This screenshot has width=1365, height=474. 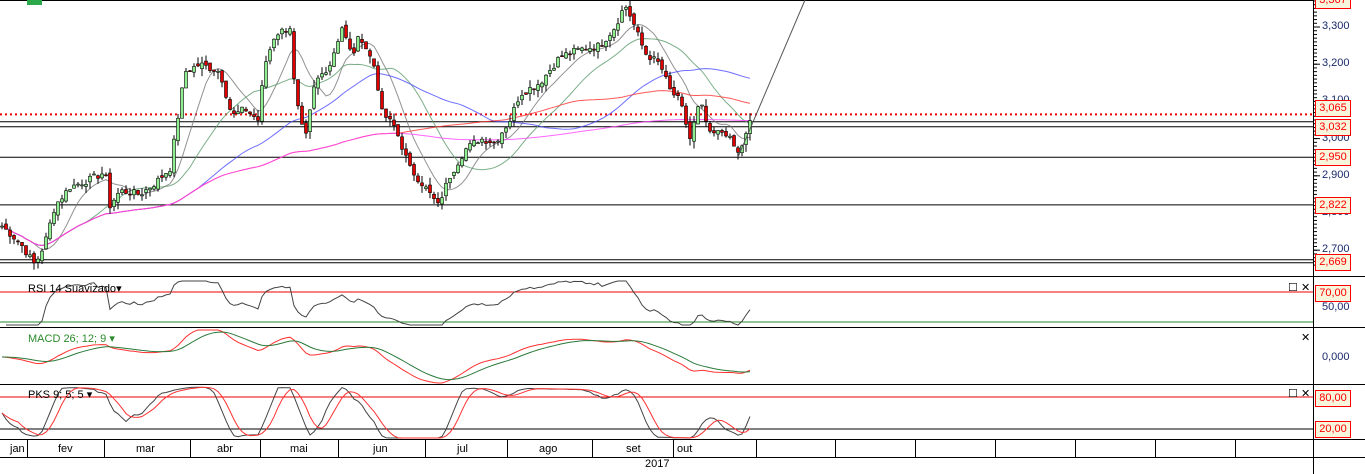 What do you see at coordinates (1333, 205) in the screenshot?
I see `level-tag: 2,822` at bounding box center [1333, 205].